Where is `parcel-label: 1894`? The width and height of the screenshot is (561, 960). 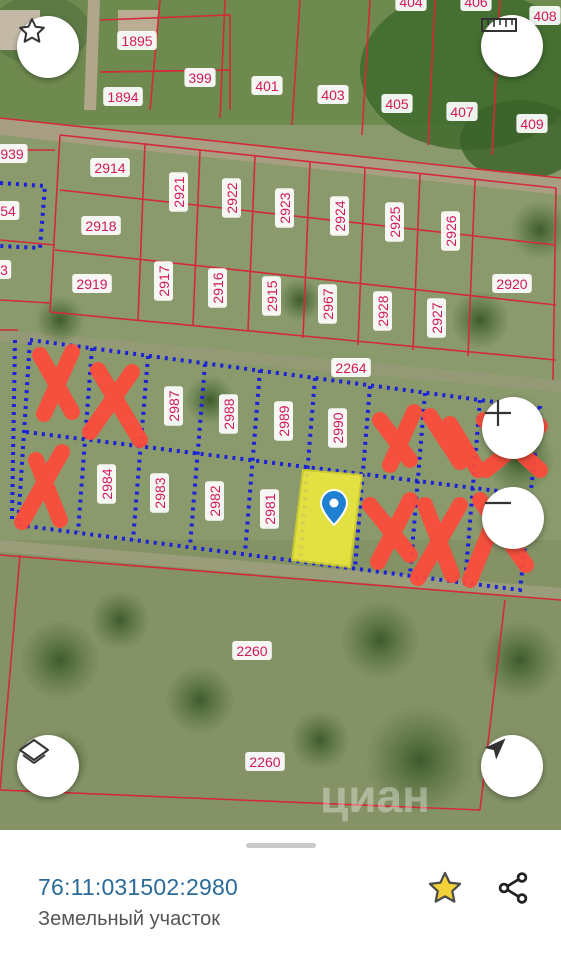
parcel-label: 1894 is located at coordinates (123, 96).